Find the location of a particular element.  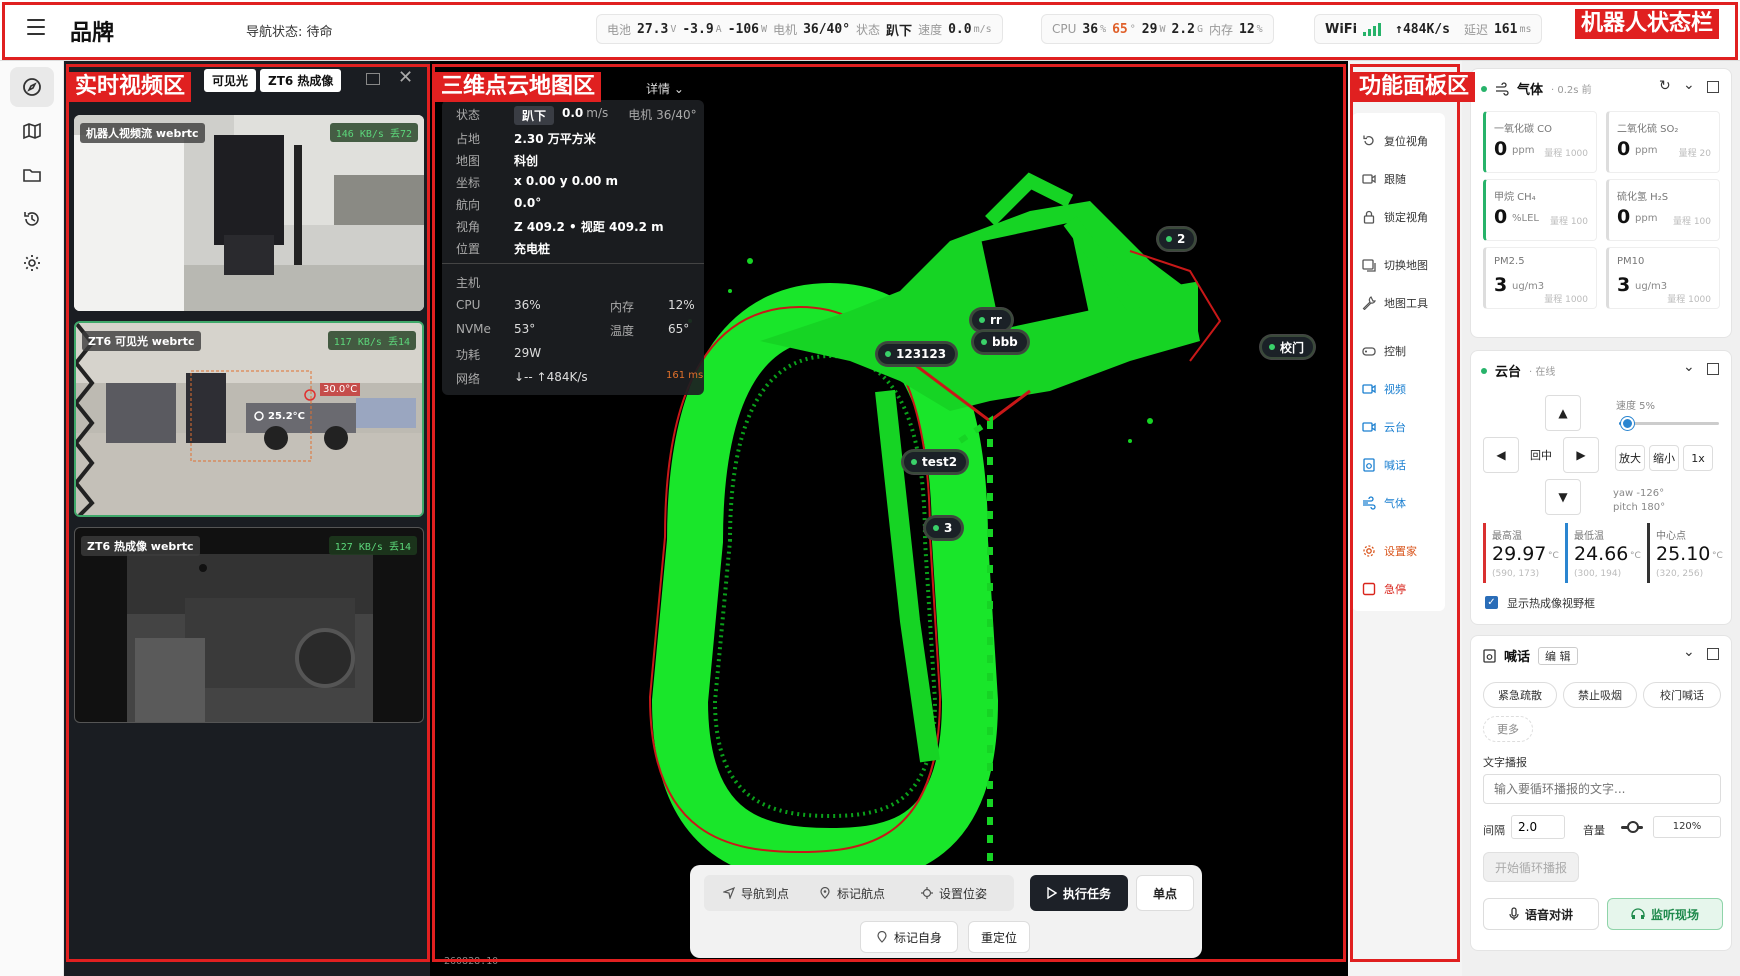

status-dot is located at coordinates (1484, 88).